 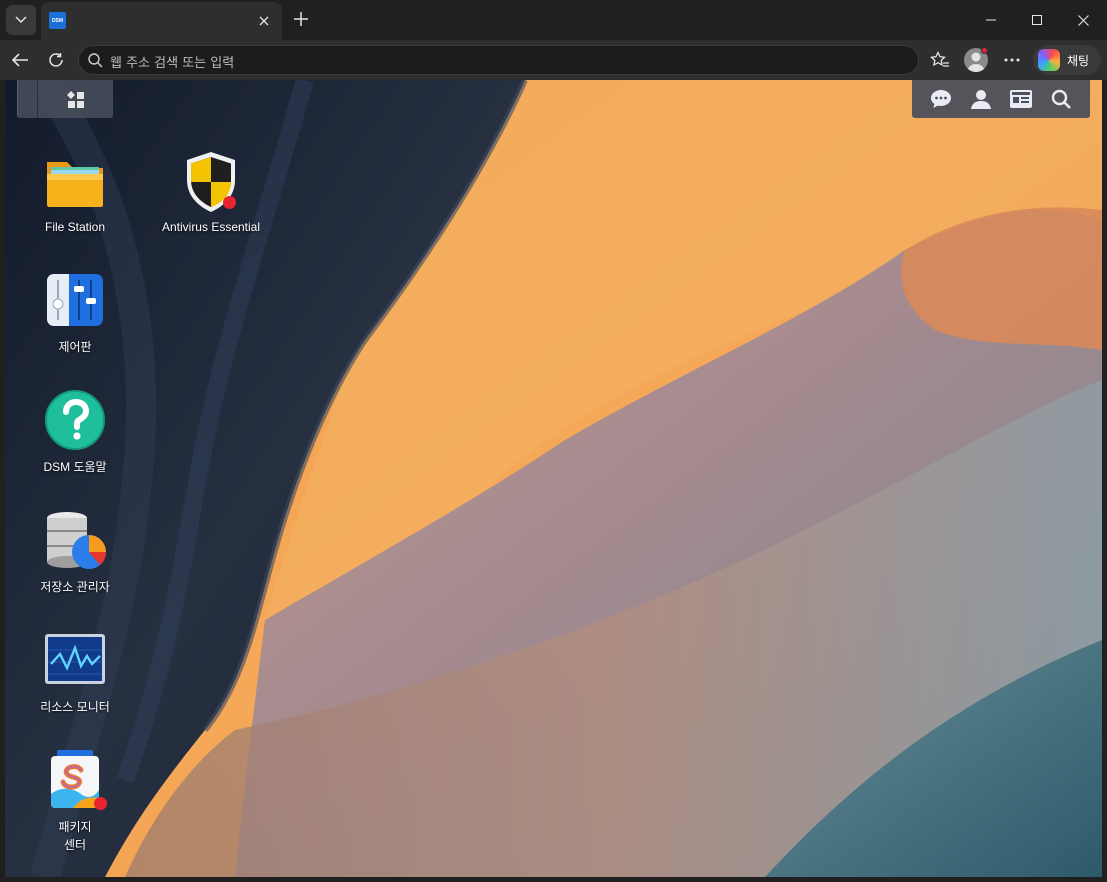 What do you see at coordinates (75, 542) in the screenshot?
I see `database-pie-icon` at bounding box center [75, 542].